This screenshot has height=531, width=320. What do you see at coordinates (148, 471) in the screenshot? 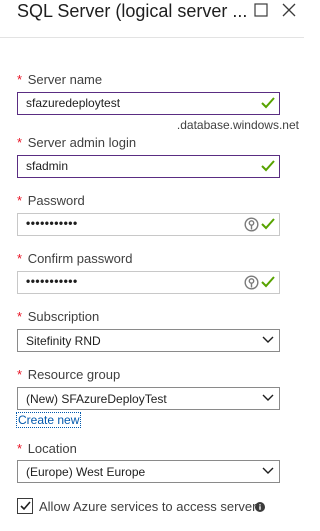
I see `location-dropdown: (Europe) West Europe` at bounding box center [148, 471].